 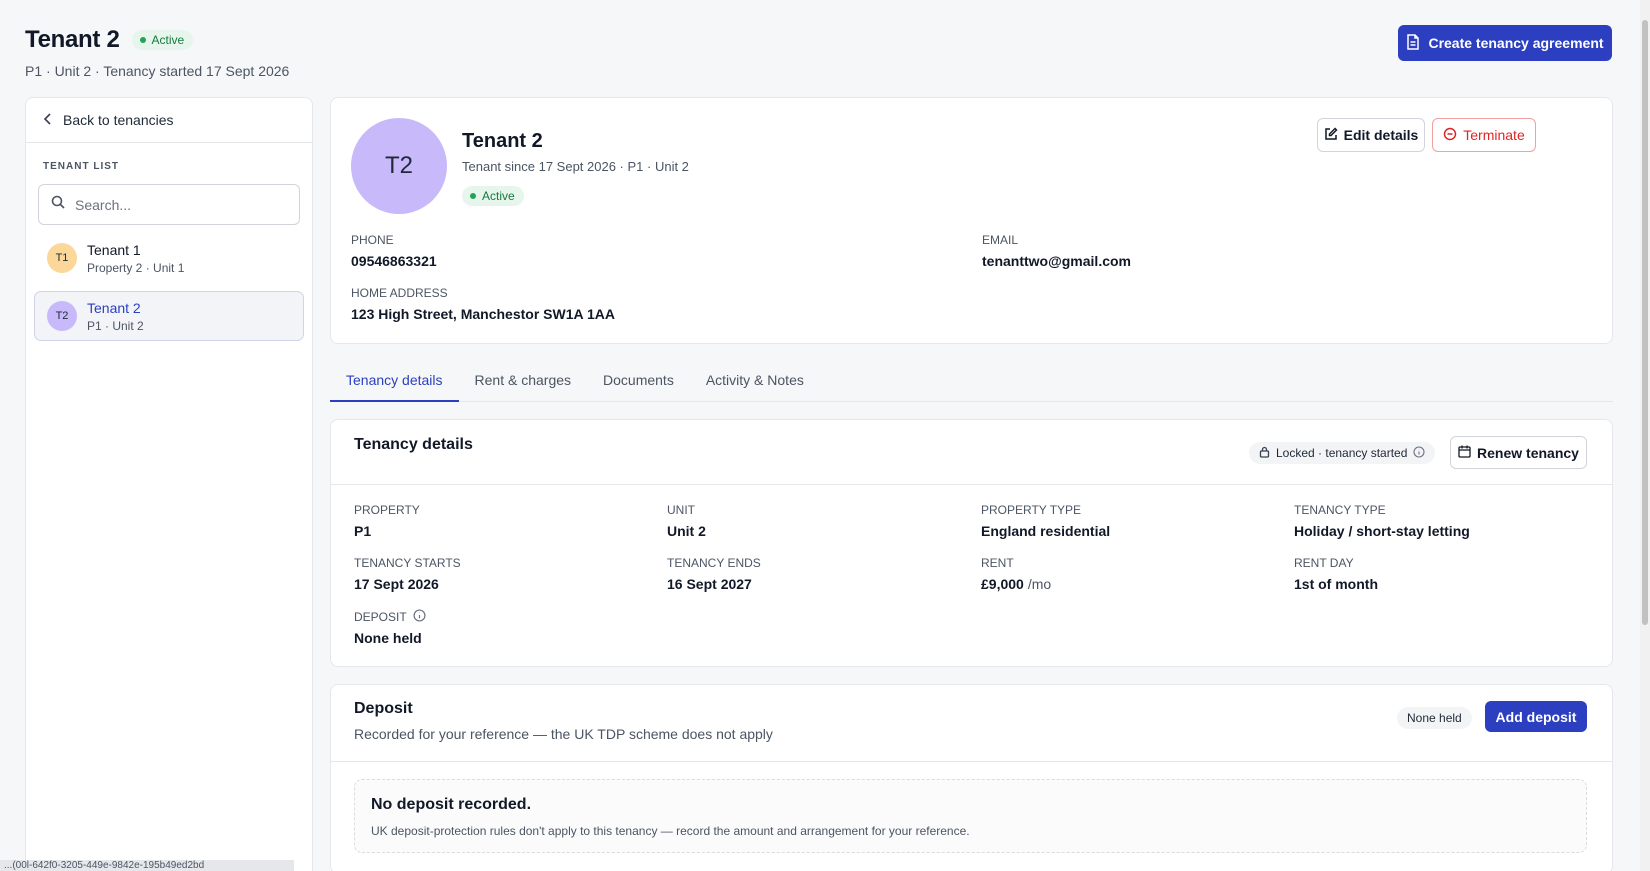 I want to click on home-address-label: HOME ADDRESS, so click(x=399, y=293).